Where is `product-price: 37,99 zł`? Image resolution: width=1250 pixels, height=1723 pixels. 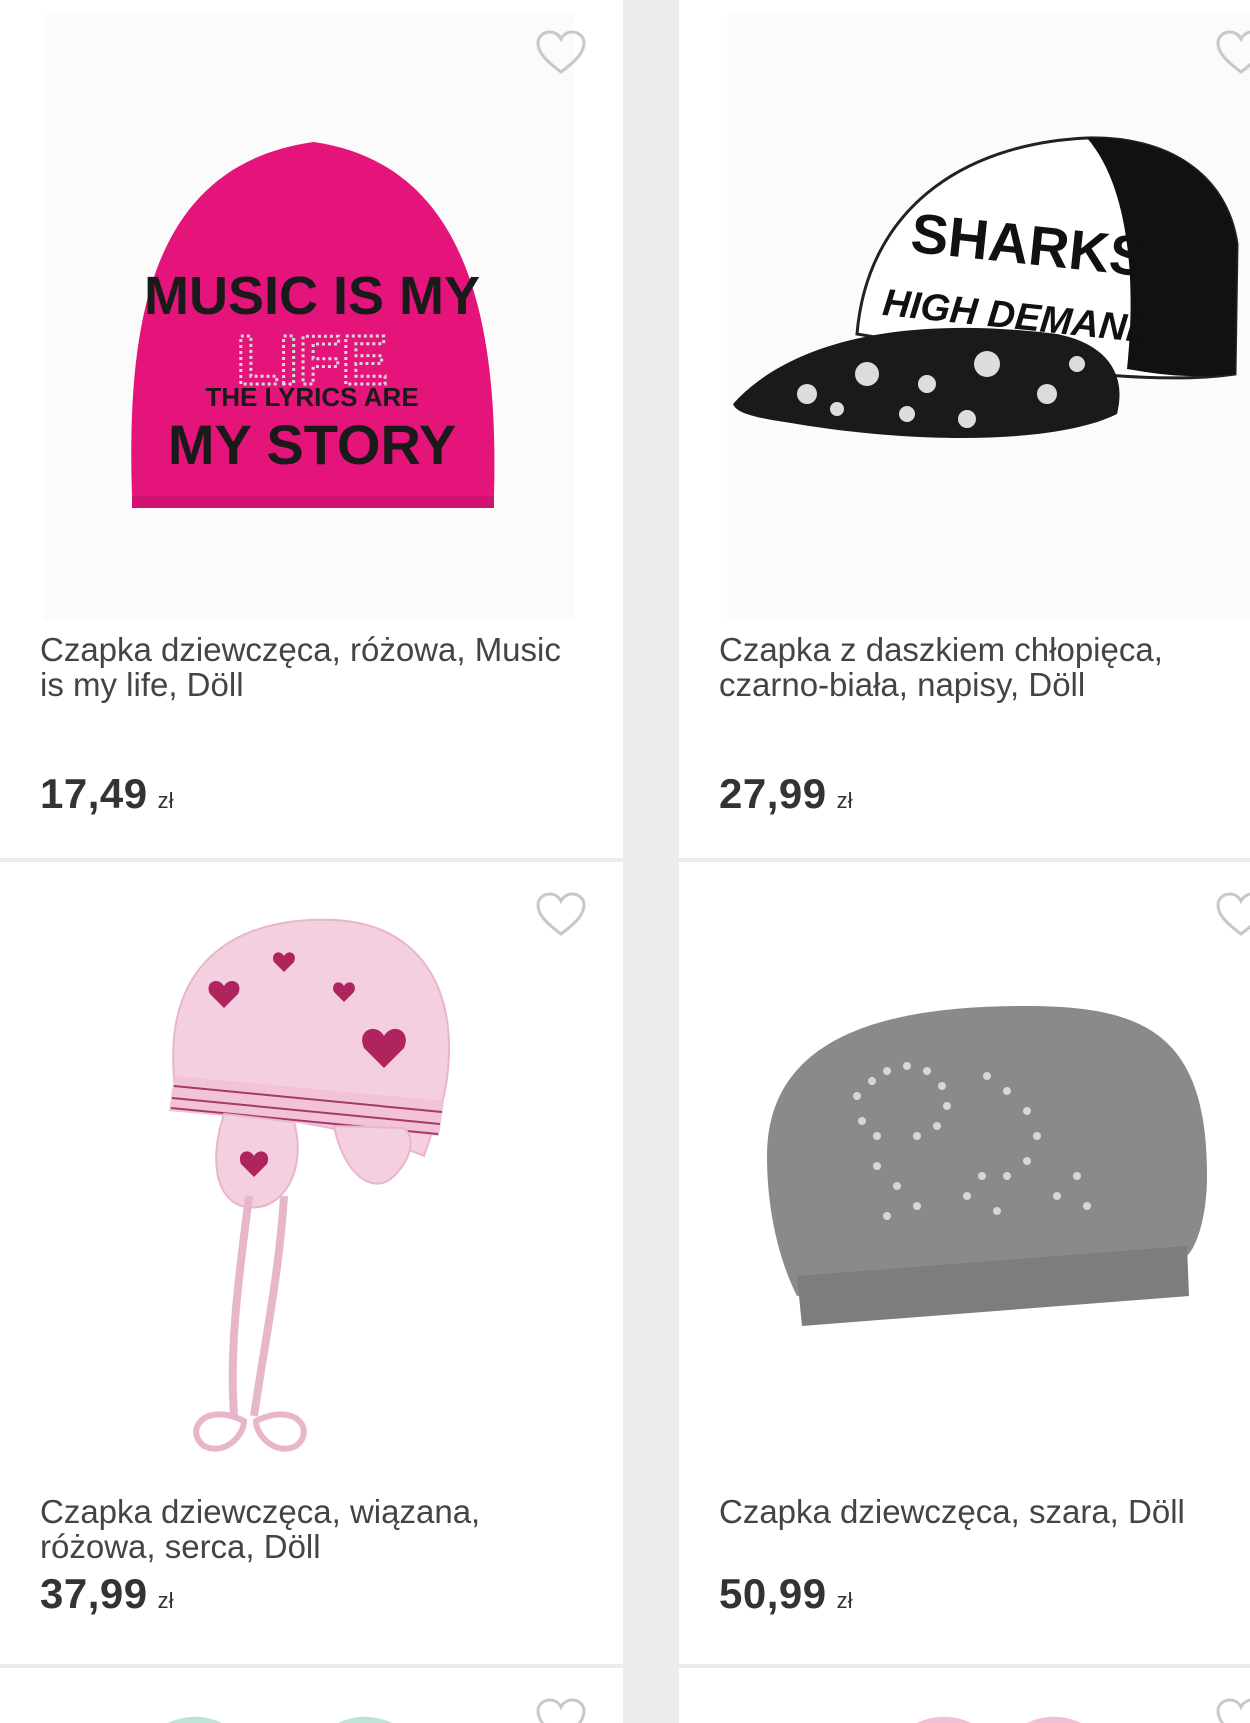 product-price: 37,99 zł is located at coordinates (107, 1594).